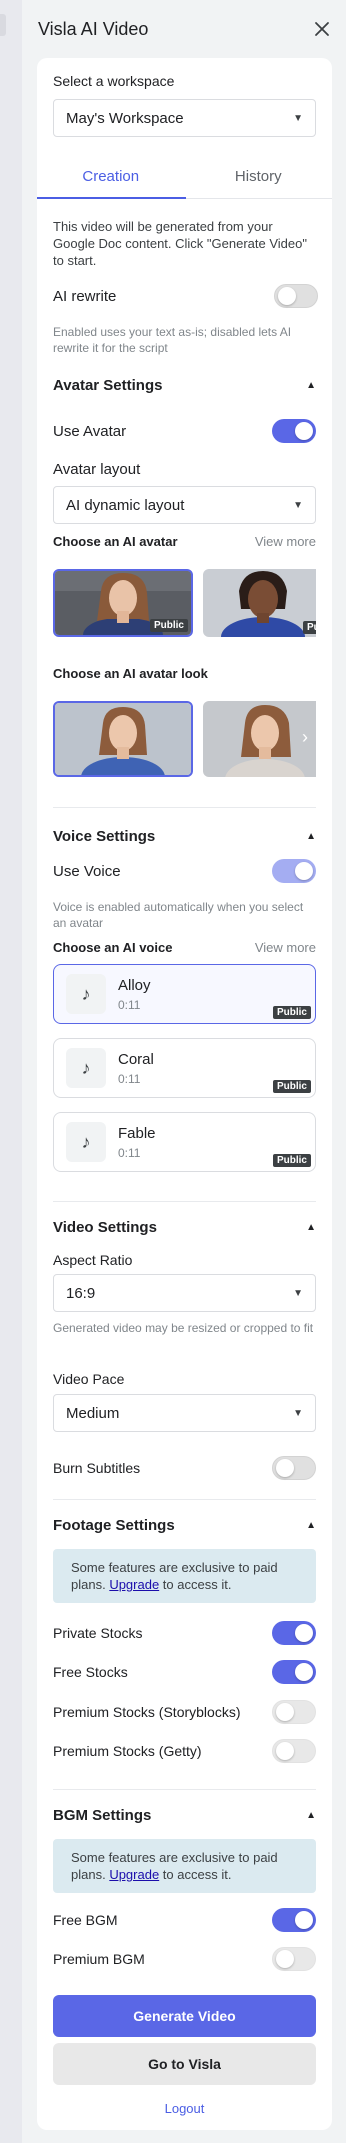  What do you see at coordinates (147, 1712) in the screenshot?
I see `premium-storyblocks-label: Premium Stocks (Storyblocks)` at bounding box center [147, 1712].